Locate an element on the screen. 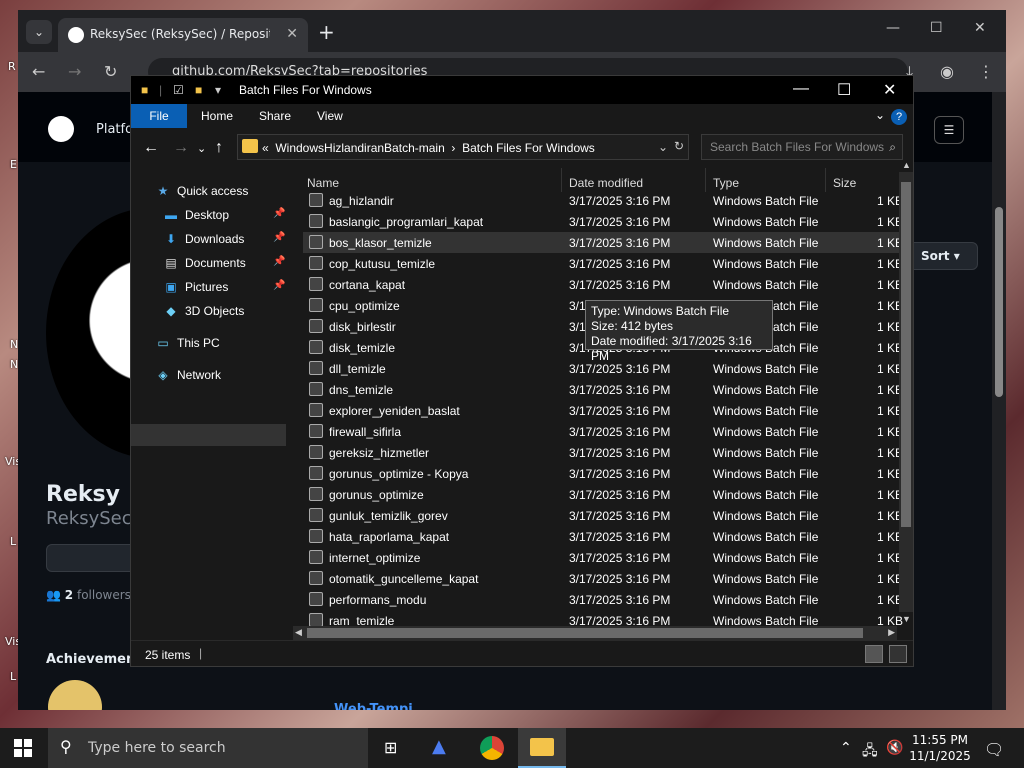 The width and height of the screenshot is (1024, 768). qat-dropdown-icon: ▾ is located at coordinates (218, 90).